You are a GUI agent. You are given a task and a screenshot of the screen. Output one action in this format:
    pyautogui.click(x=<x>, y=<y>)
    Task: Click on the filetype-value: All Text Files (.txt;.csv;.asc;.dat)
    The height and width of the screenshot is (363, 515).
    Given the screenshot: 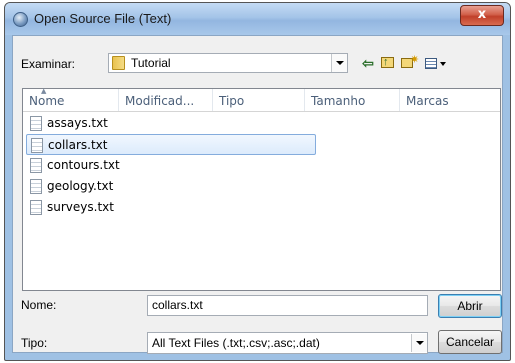 What is the action you would take?
    pyautogui.click(x=236, y=343)
    